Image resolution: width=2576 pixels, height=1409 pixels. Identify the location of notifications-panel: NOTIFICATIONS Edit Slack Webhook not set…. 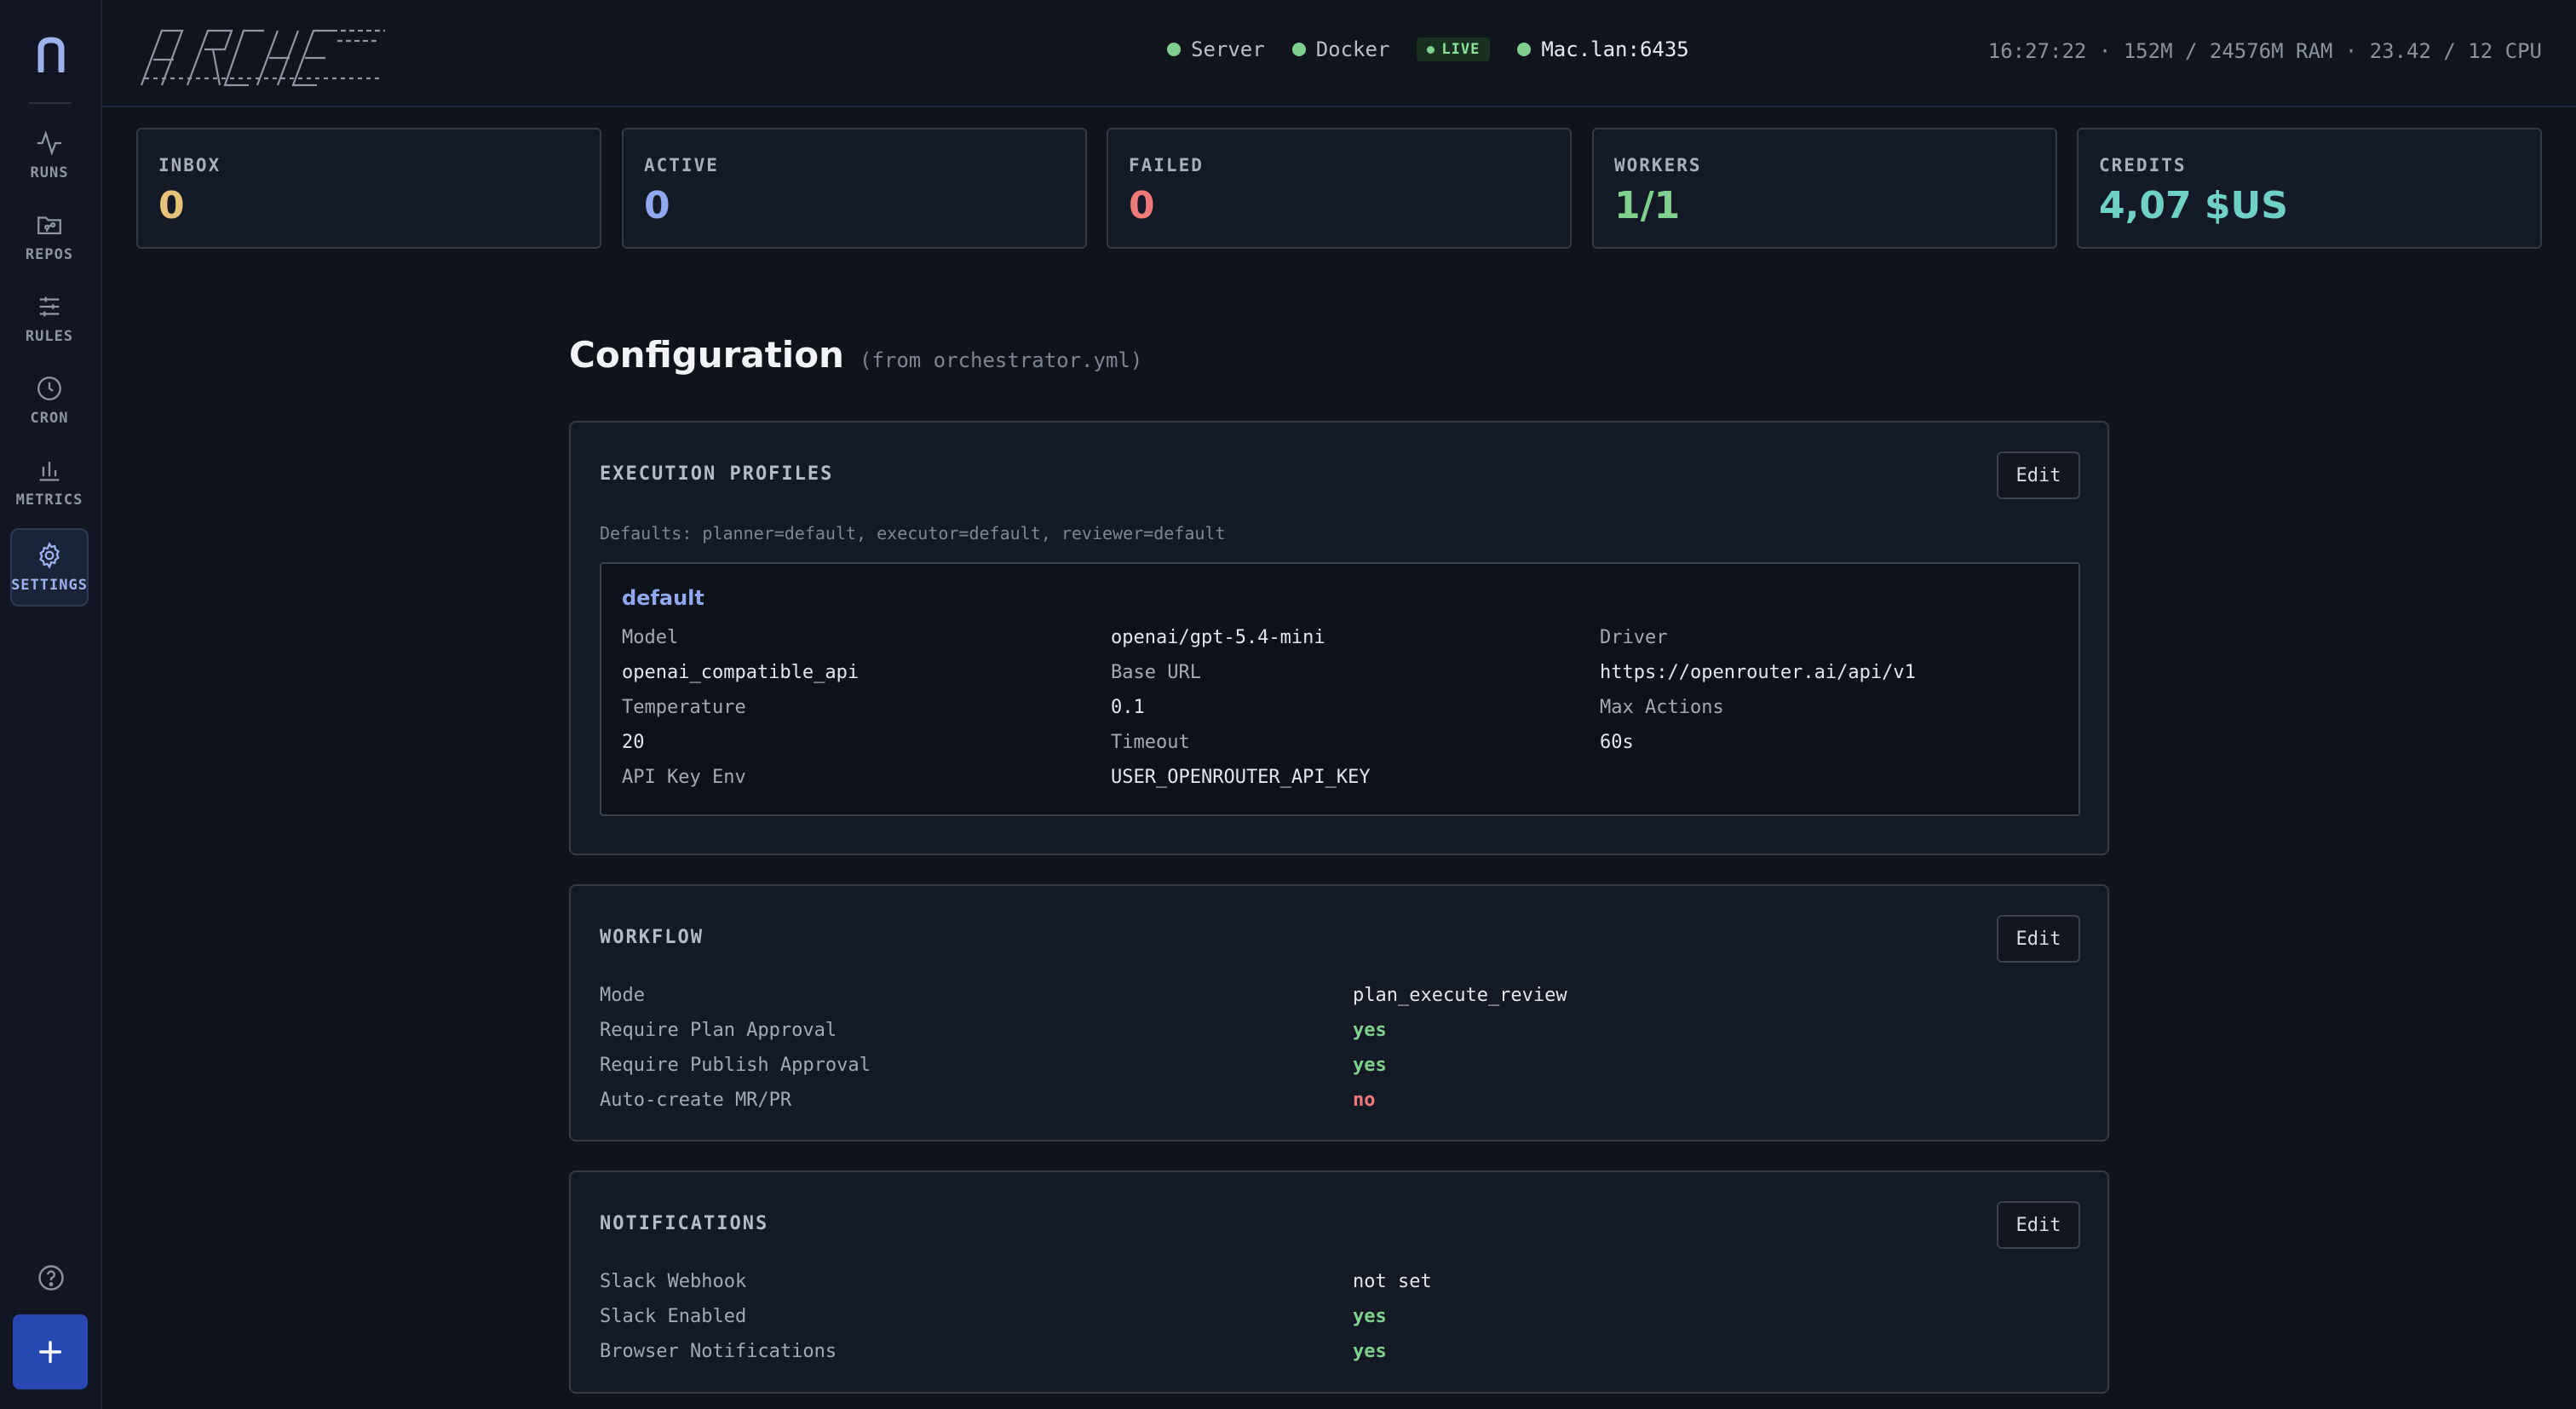
(1339, 1282).